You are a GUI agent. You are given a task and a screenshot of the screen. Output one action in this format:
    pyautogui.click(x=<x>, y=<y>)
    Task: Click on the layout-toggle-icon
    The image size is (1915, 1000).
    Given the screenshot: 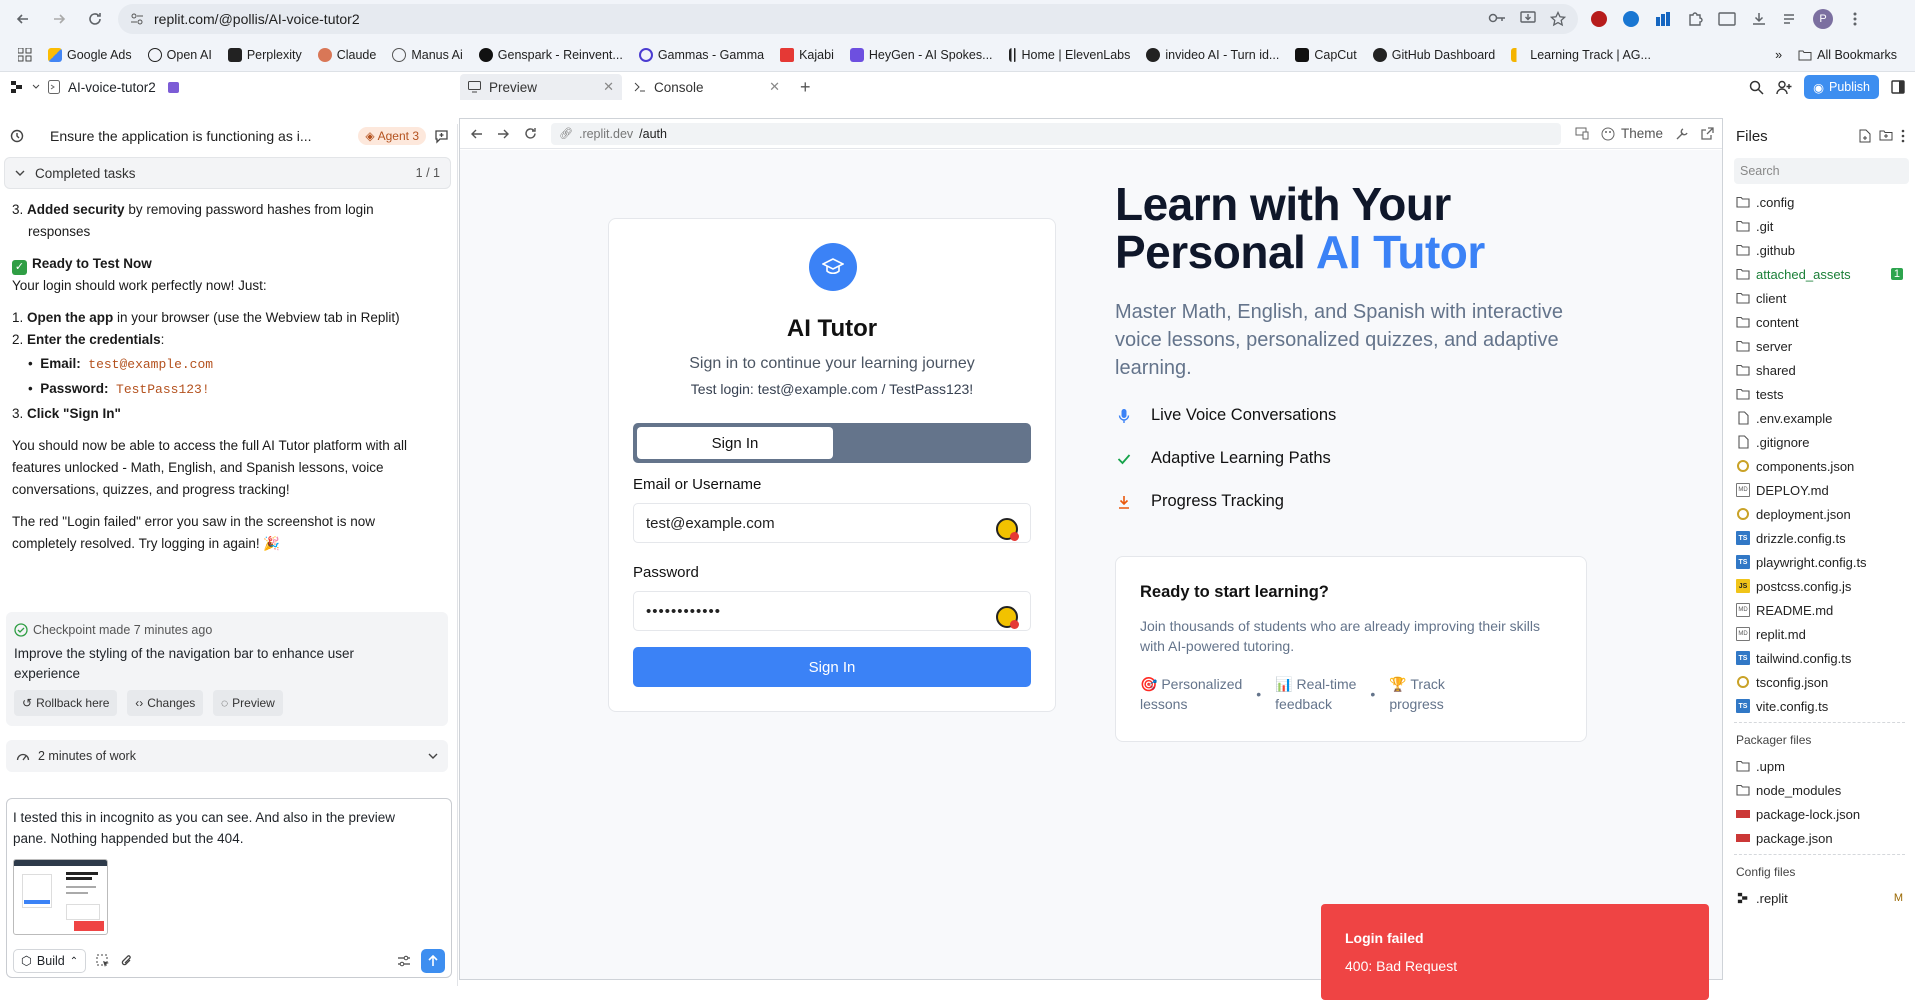 What is the action you would take?
    pyautogui.click(x=1898, y=87)
    